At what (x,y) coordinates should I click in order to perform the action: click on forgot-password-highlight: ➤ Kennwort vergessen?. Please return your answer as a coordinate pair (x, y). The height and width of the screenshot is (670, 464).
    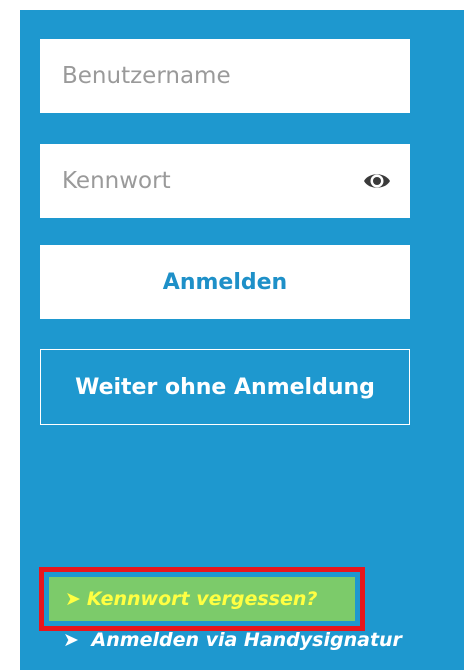
    Looking at the image, I should click on (202, 599).